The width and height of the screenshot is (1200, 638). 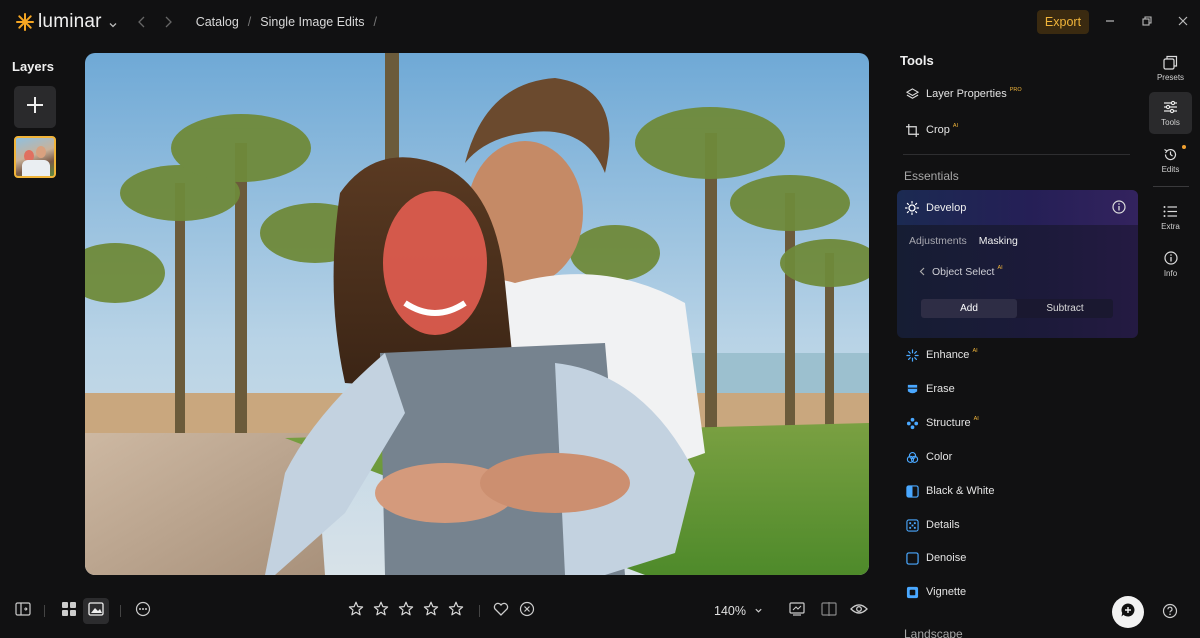 What do you see at coordinates (946, 207) in the screenshot?
I see `develop-label: Develop` at bounding box center [946, 207].